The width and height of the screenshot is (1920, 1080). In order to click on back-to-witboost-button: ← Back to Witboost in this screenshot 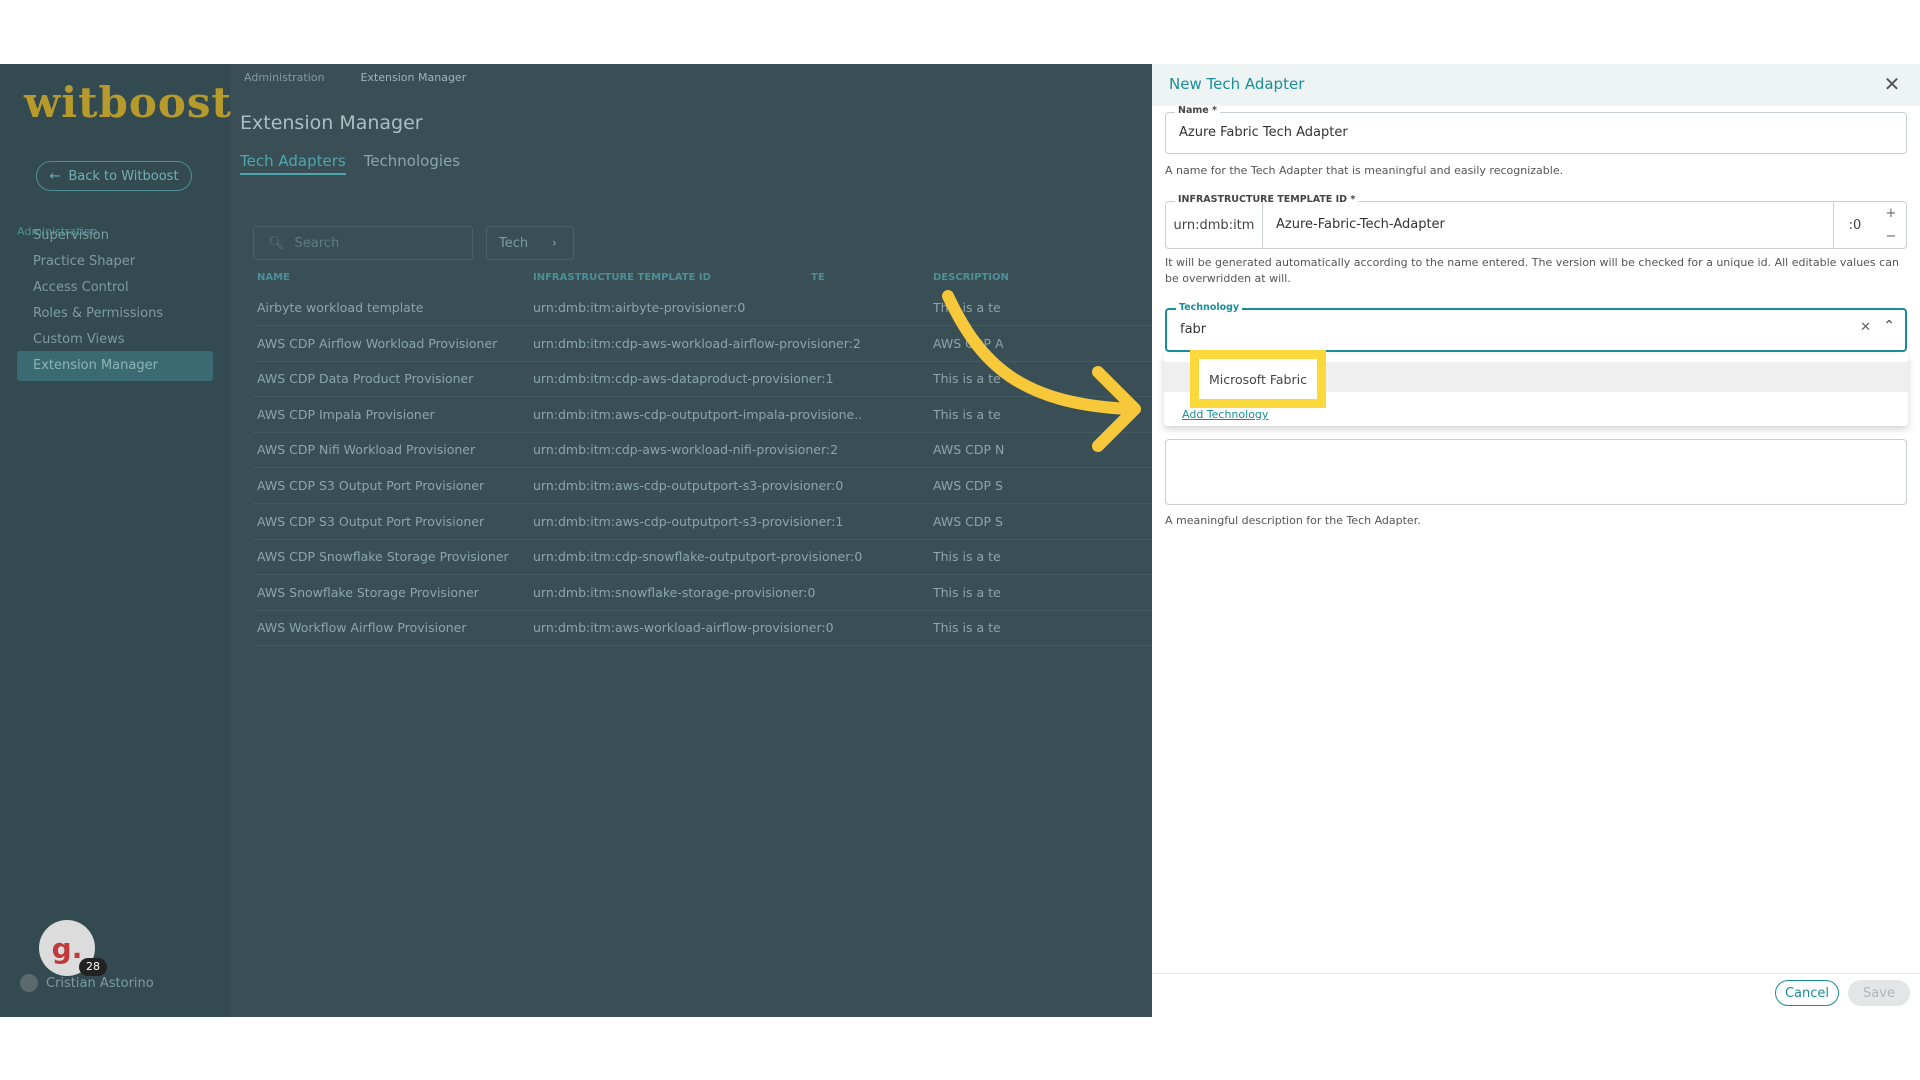, I will do `click(114, 176)`.